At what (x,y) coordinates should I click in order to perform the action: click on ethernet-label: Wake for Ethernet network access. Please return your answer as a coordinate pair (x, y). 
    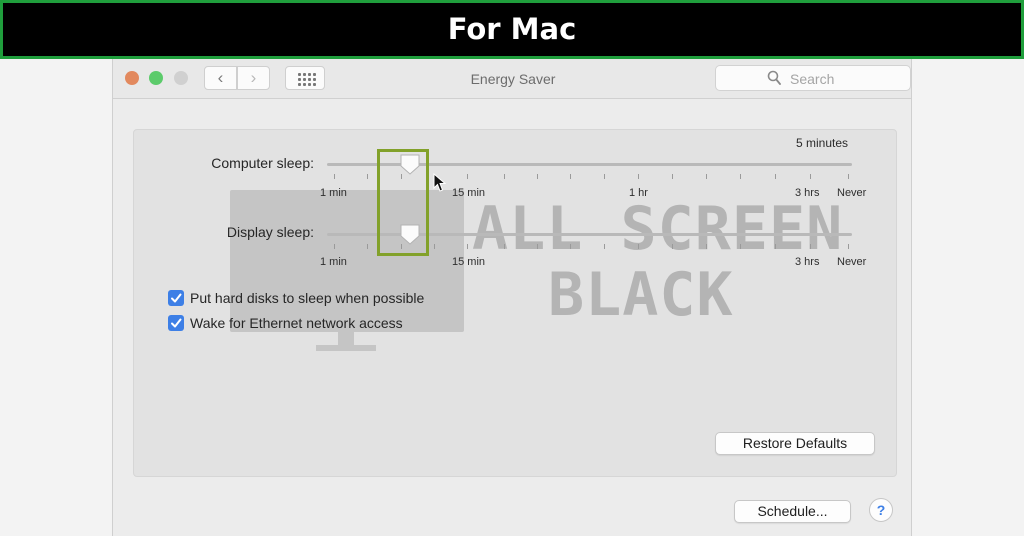
    Looking at the image, I should click on (296, 323).